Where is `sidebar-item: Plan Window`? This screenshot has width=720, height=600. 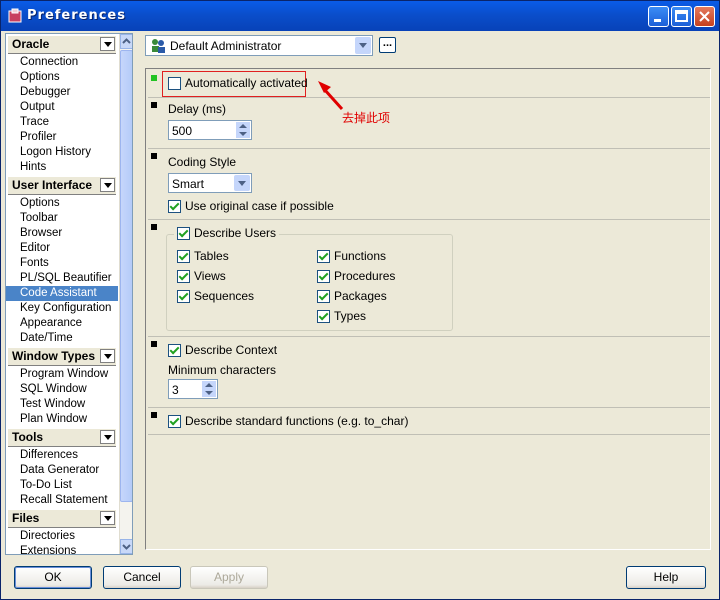 sidebar-item: Plan Window is located at coordinates (62, 419).